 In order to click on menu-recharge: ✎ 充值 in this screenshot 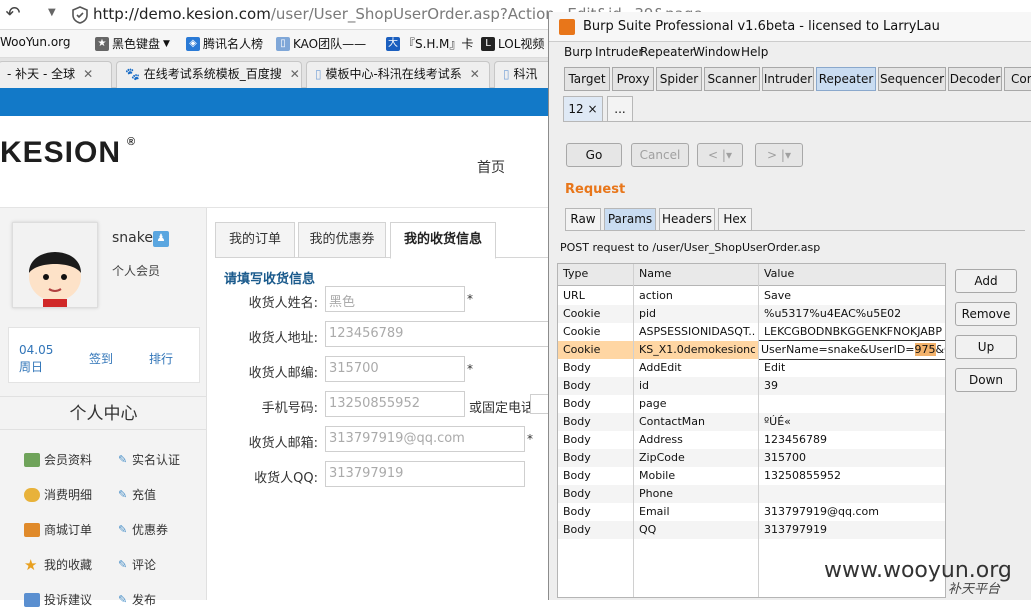, I will do `click(137, 494)`.